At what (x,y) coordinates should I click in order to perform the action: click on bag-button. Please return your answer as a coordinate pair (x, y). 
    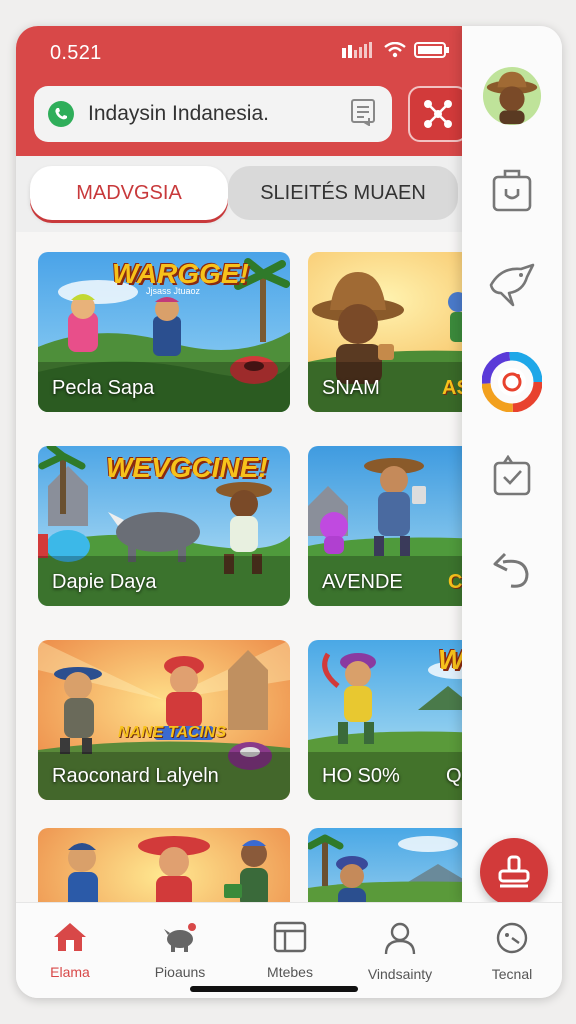
    Looking at the image, I should click on (512, 190).